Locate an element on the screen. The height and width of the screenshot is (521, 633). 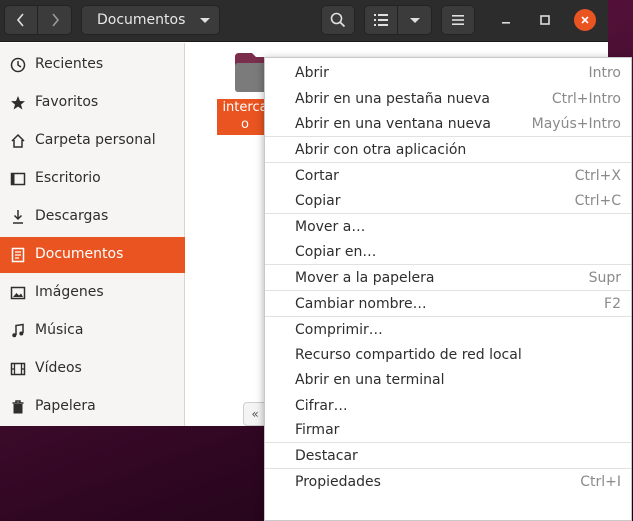
minimize-button is located at coordinates (506, 20).